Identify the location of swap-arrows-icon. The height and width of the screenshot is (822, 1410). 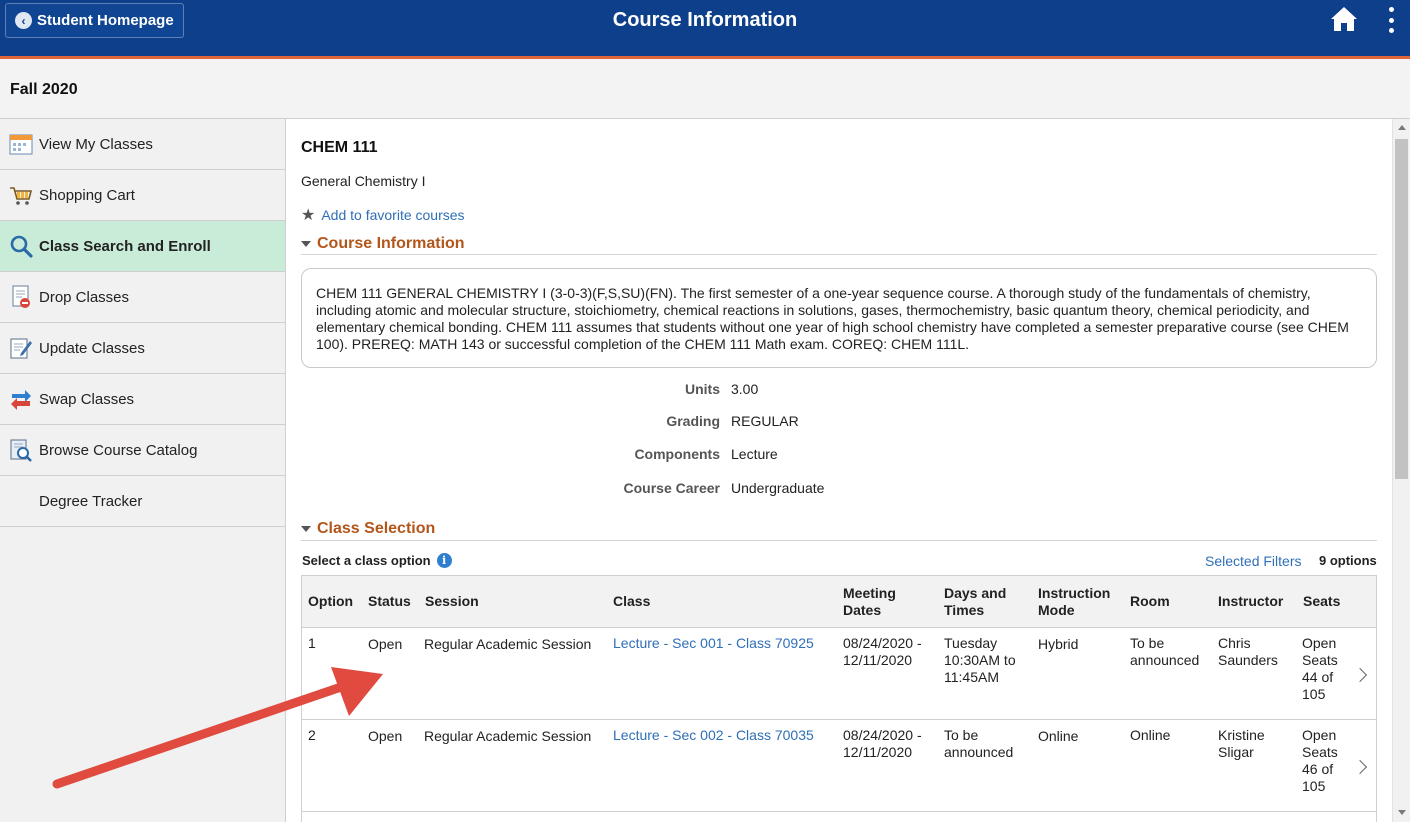
(19, 399).